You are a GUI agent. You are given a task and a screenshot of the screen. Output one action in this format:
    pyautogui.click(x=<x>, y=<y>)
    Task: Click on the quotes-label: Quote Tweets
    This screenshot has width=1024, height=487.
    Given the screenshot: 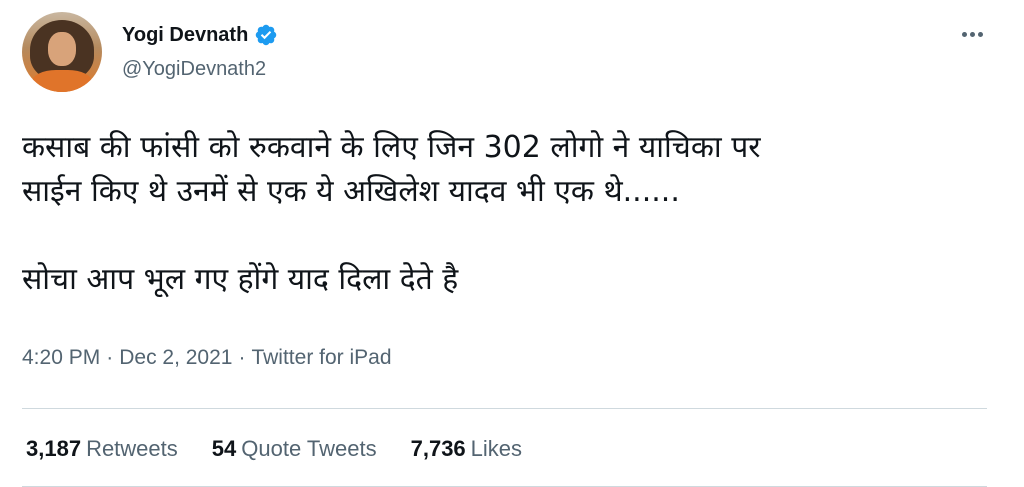 What is the action you would take?
    pyautogui.click(x=309, y=448)
    